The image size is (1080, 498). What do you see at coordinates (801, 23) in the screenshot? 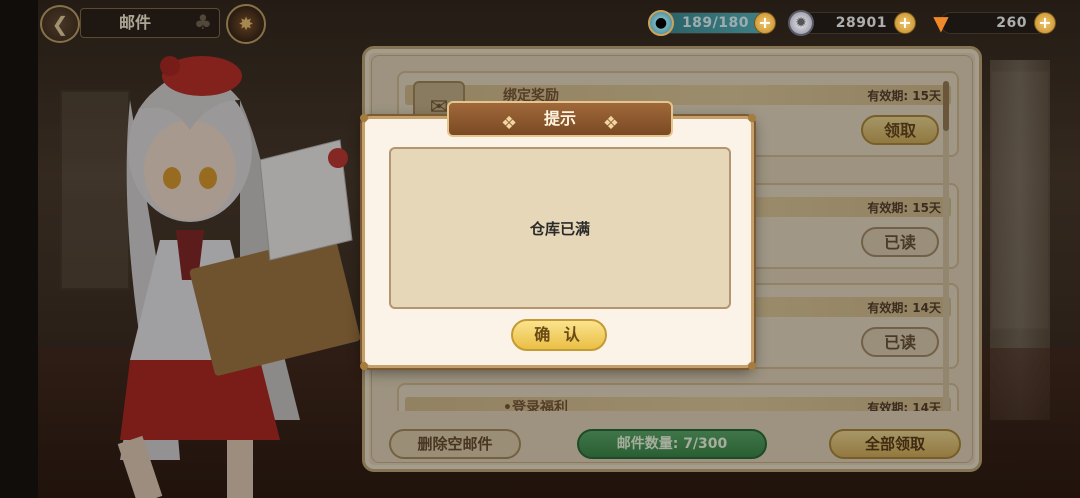
I see `silver-coin-icon: ✹` at bounding box center [801, 23].